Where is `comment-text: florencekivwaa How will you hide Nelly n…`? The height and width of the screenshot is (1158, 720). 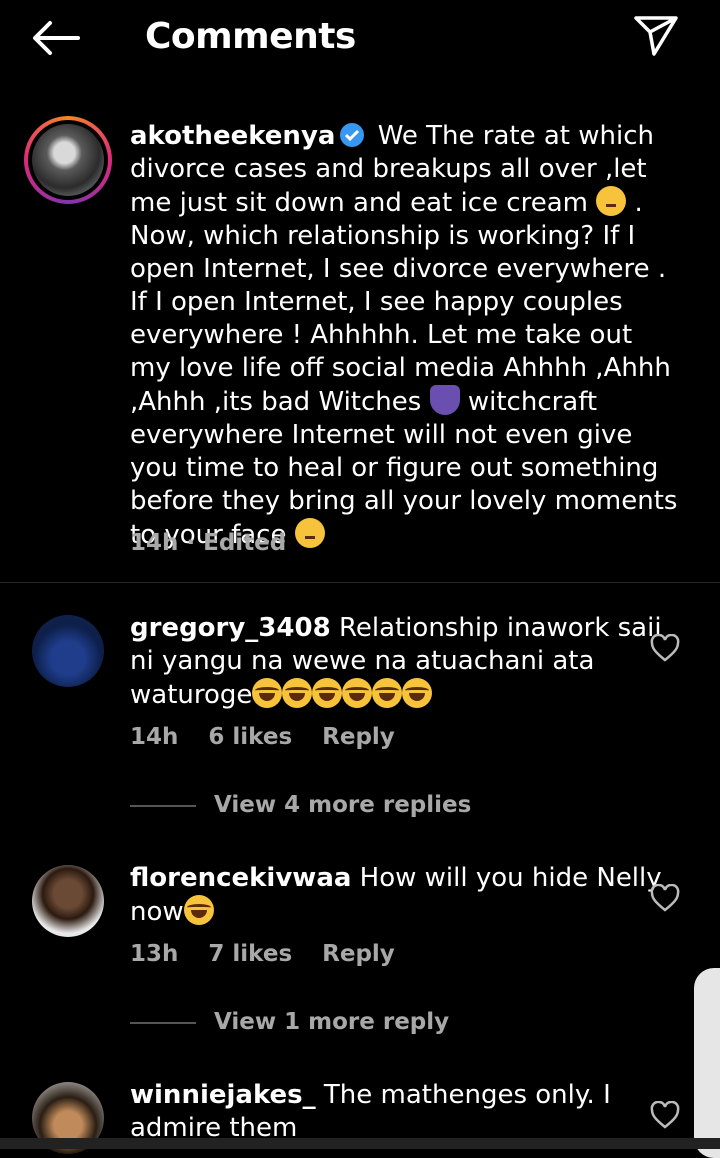
comment-text: florencekivwaa How will you hide Nelly n… is located at coordinates (405, 895).